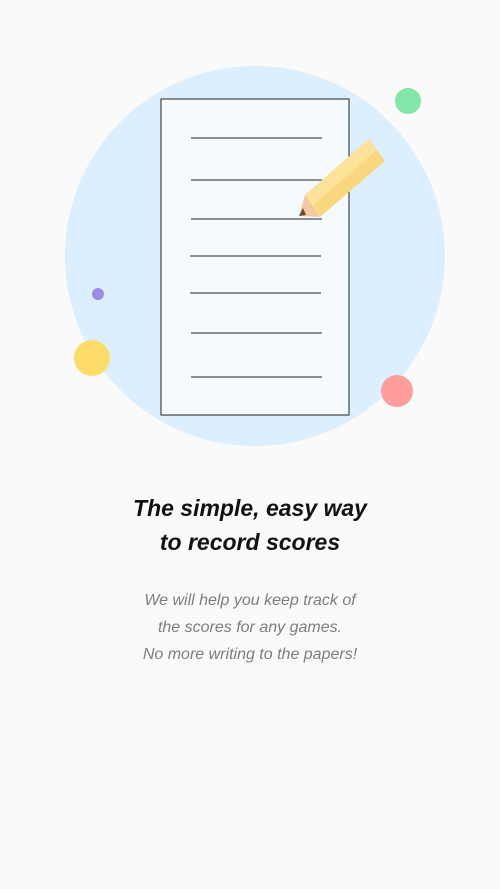  Describe the element at coordinates (250, 542) in the screenshot. I see `title-line-2: to record scores` at that location.